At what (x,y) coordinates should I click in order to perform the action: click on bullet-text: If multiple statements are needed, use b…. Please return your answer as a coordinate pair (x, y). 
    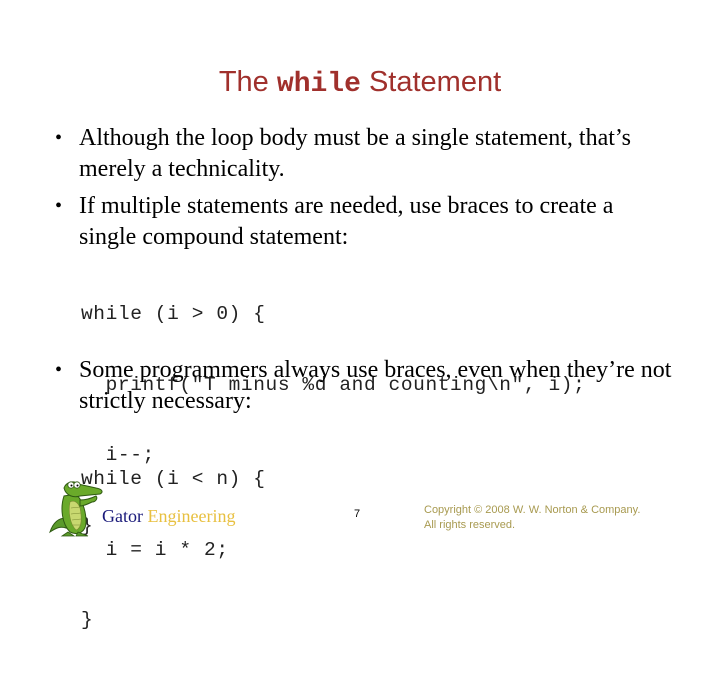
    Looking at the image, I should click on (346, 221).